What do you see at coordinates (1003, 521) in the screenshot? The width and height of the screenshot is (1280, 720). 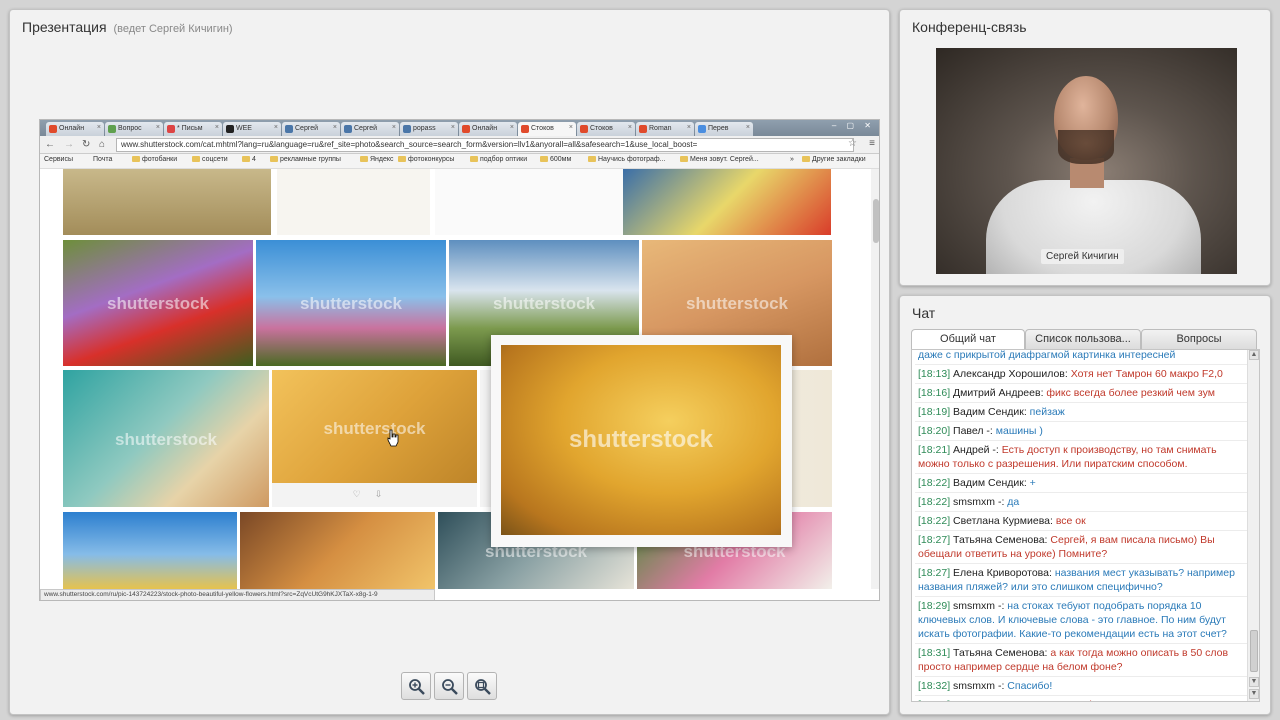 I see `message-author: Светлана Курмиева:` at bounding box center [1003, 521].